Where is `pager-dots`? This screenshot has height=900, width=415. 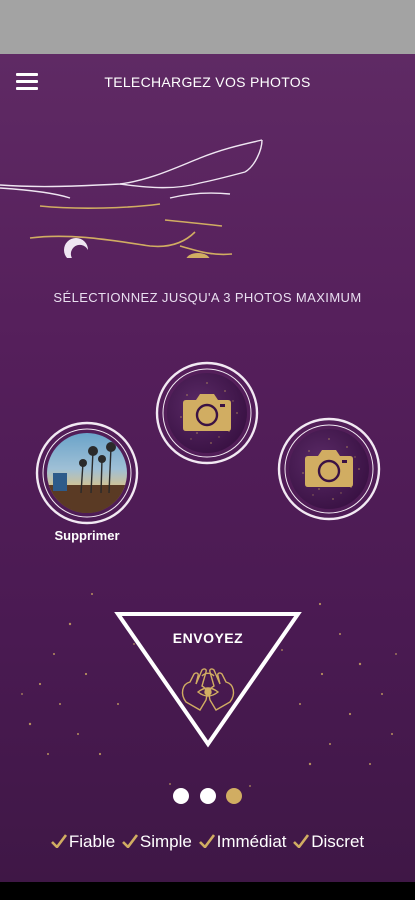
pager-dots is located at coordinates (207, 798).